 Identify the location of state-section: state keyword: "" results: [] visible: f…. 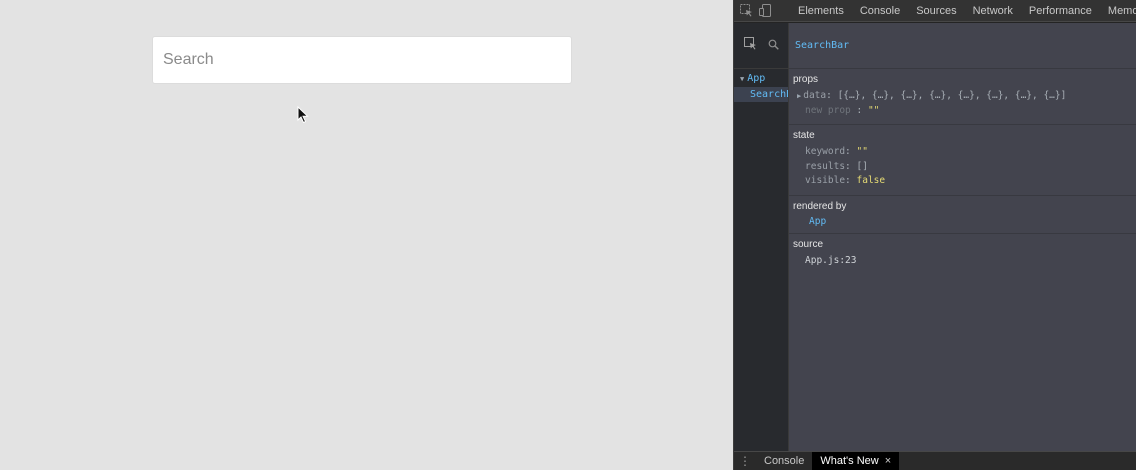
(962, 160).